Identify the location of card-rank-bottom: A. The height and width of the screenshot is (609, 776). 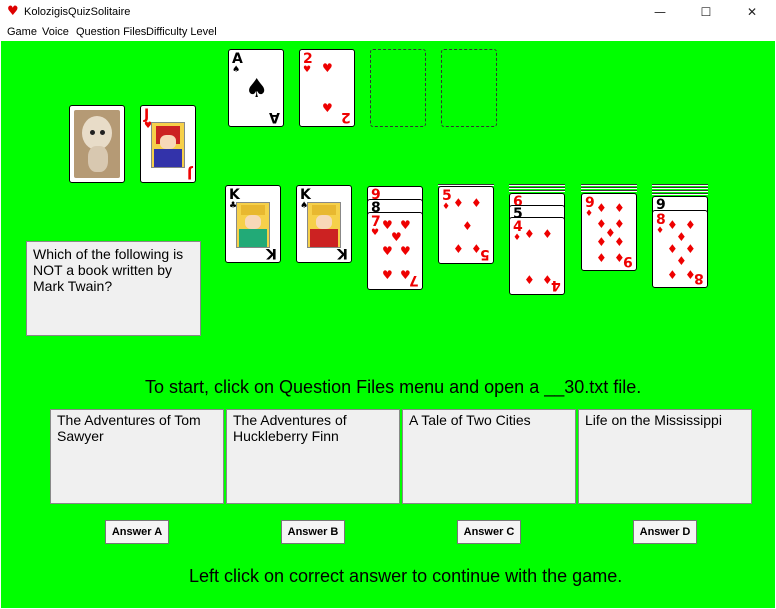
(274, 117).